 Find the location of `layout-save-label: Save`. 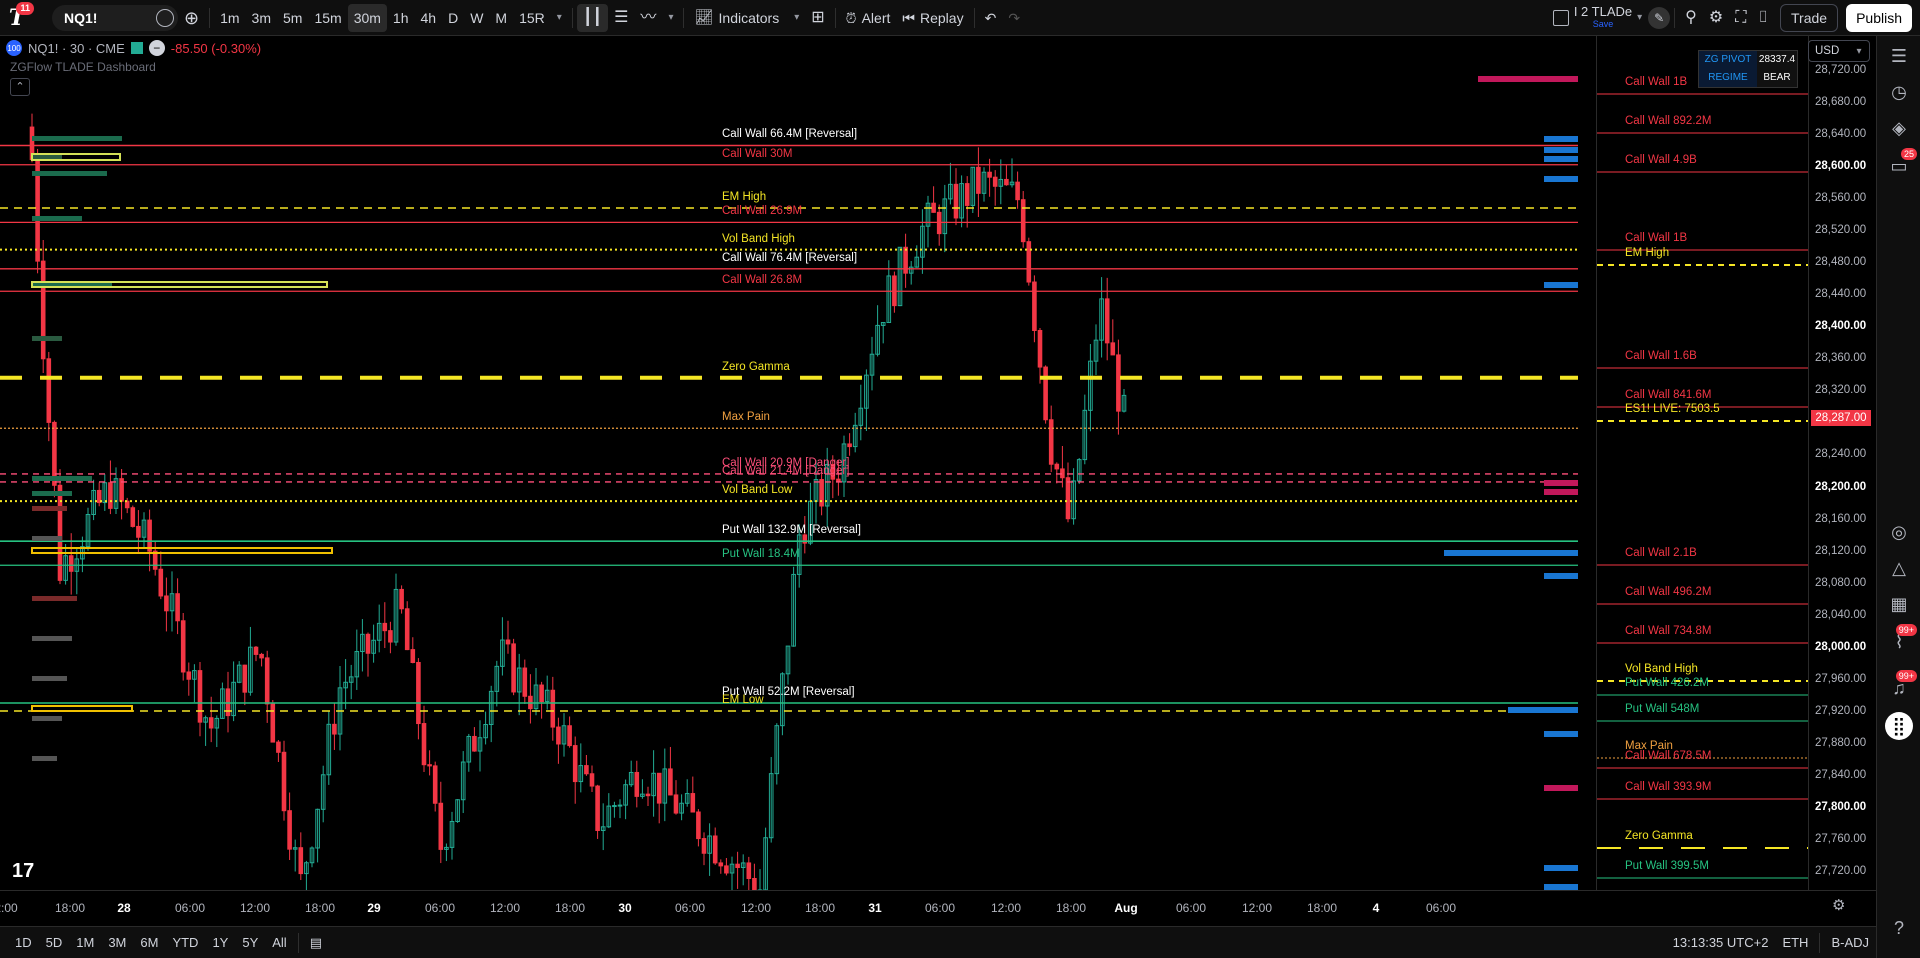

layout-save-label: Save is located at coordinates (1603, 24).